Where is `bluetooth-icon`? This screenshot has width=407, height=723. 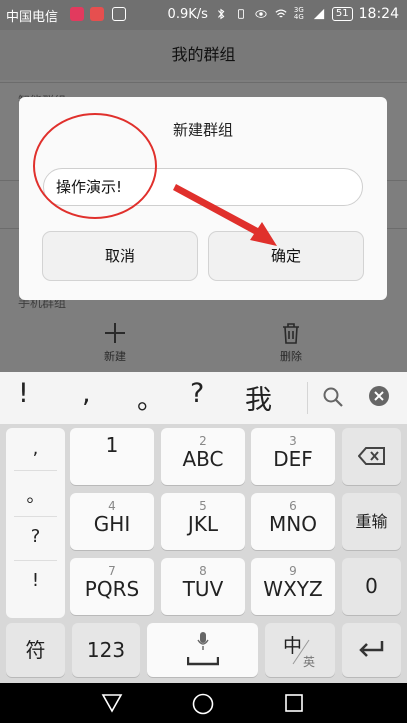
bluetooth-icon is located at coordinates (221, 14).